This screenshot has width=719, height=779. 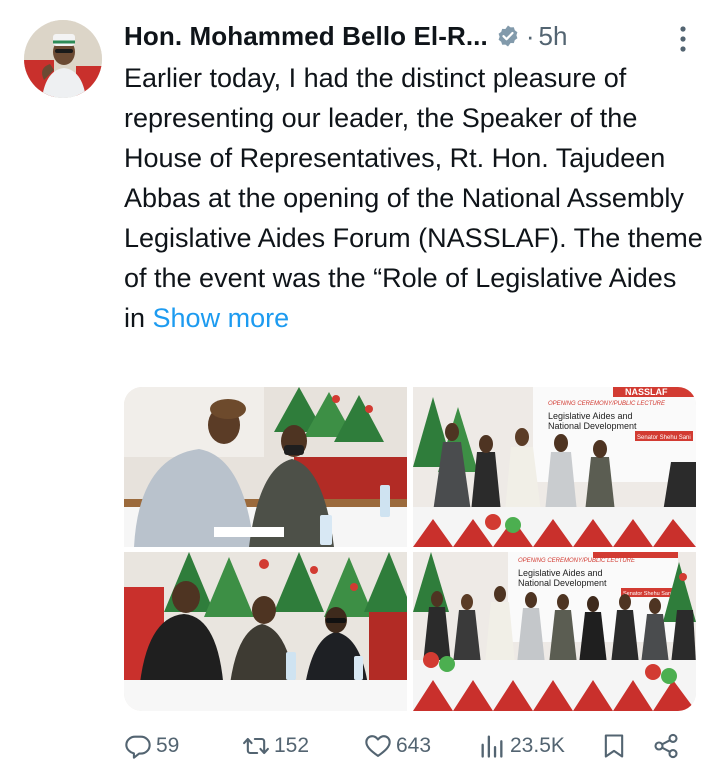 I want to click on more-options-icon, so click(x=683, y=39).